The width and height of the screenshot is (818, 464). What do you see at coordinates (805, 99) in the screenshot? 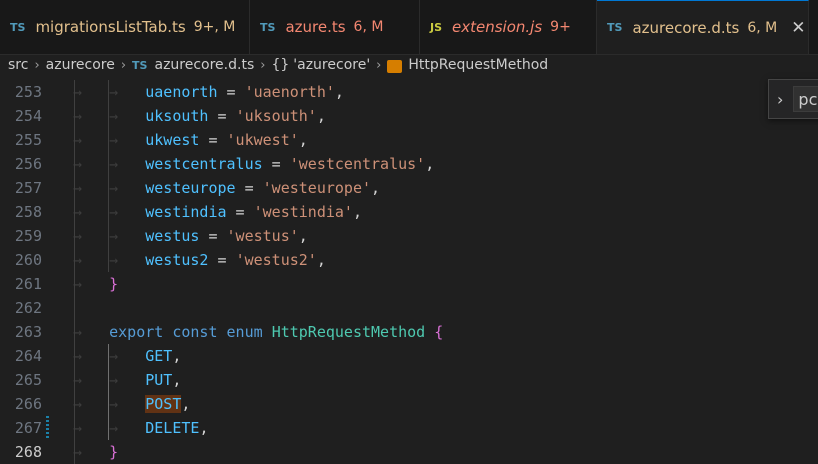
I see `find-input: pc` at bounding box center [805, 99].